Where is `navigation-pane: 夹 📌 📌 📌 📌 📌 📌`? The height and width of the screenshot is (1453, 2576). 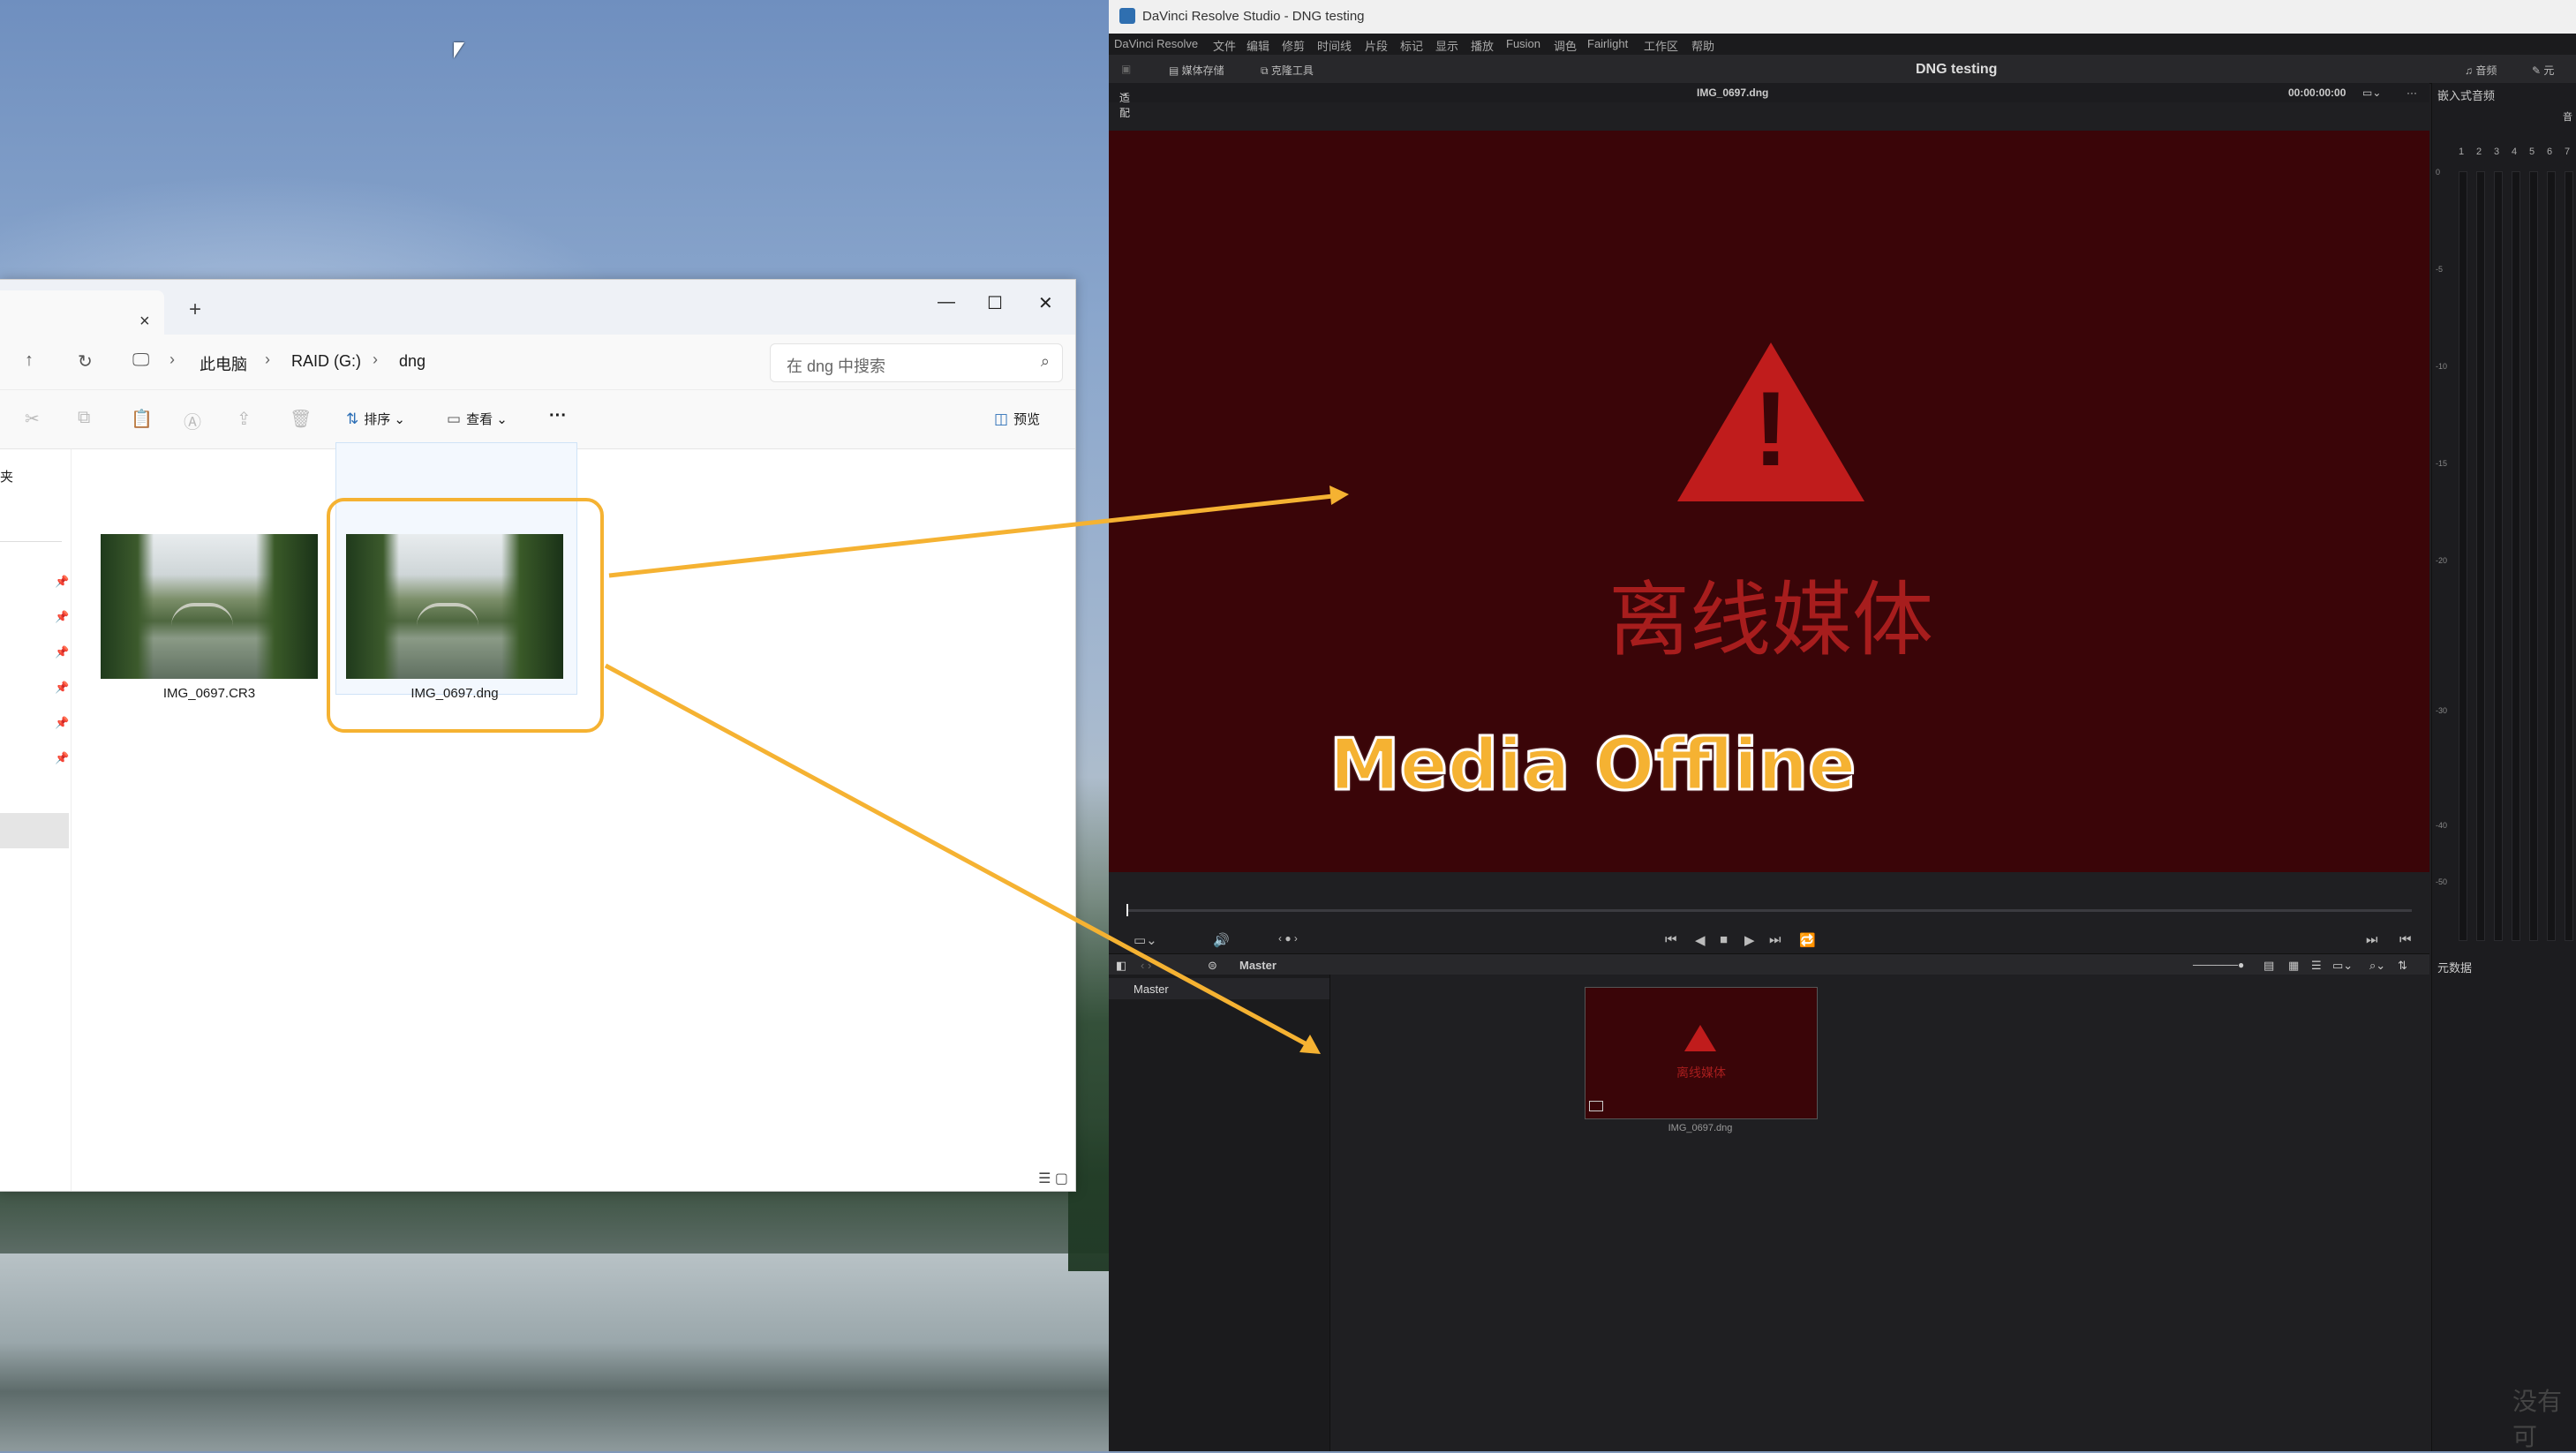 navigation-pane: 夹 📌 📌 📌 📌 📌 📌 is located at coordinates (36, 820).